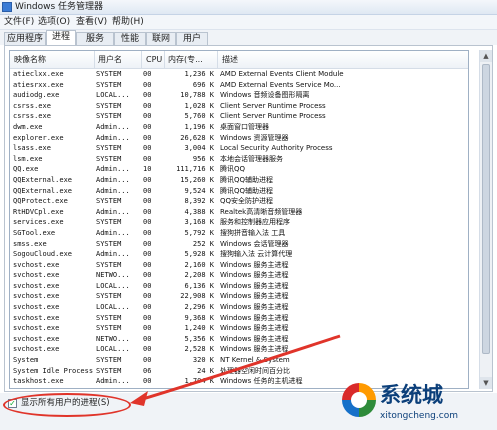 The image size is (497, 430). Describe the element at coordinates (235, 370) in the screenshot. I see `annotation-arrow` at that location.